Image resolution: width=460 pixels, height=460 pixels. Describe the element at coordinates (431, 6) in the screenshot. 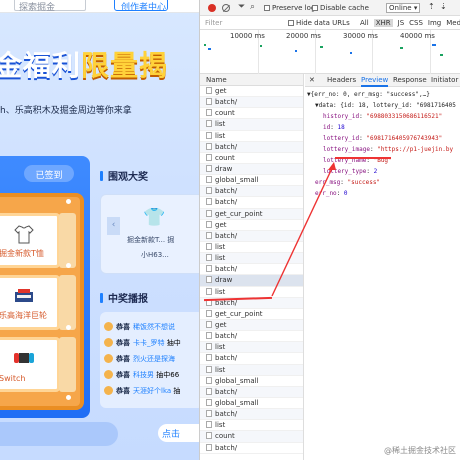

I see `upload-icon: ⇡` at that location.